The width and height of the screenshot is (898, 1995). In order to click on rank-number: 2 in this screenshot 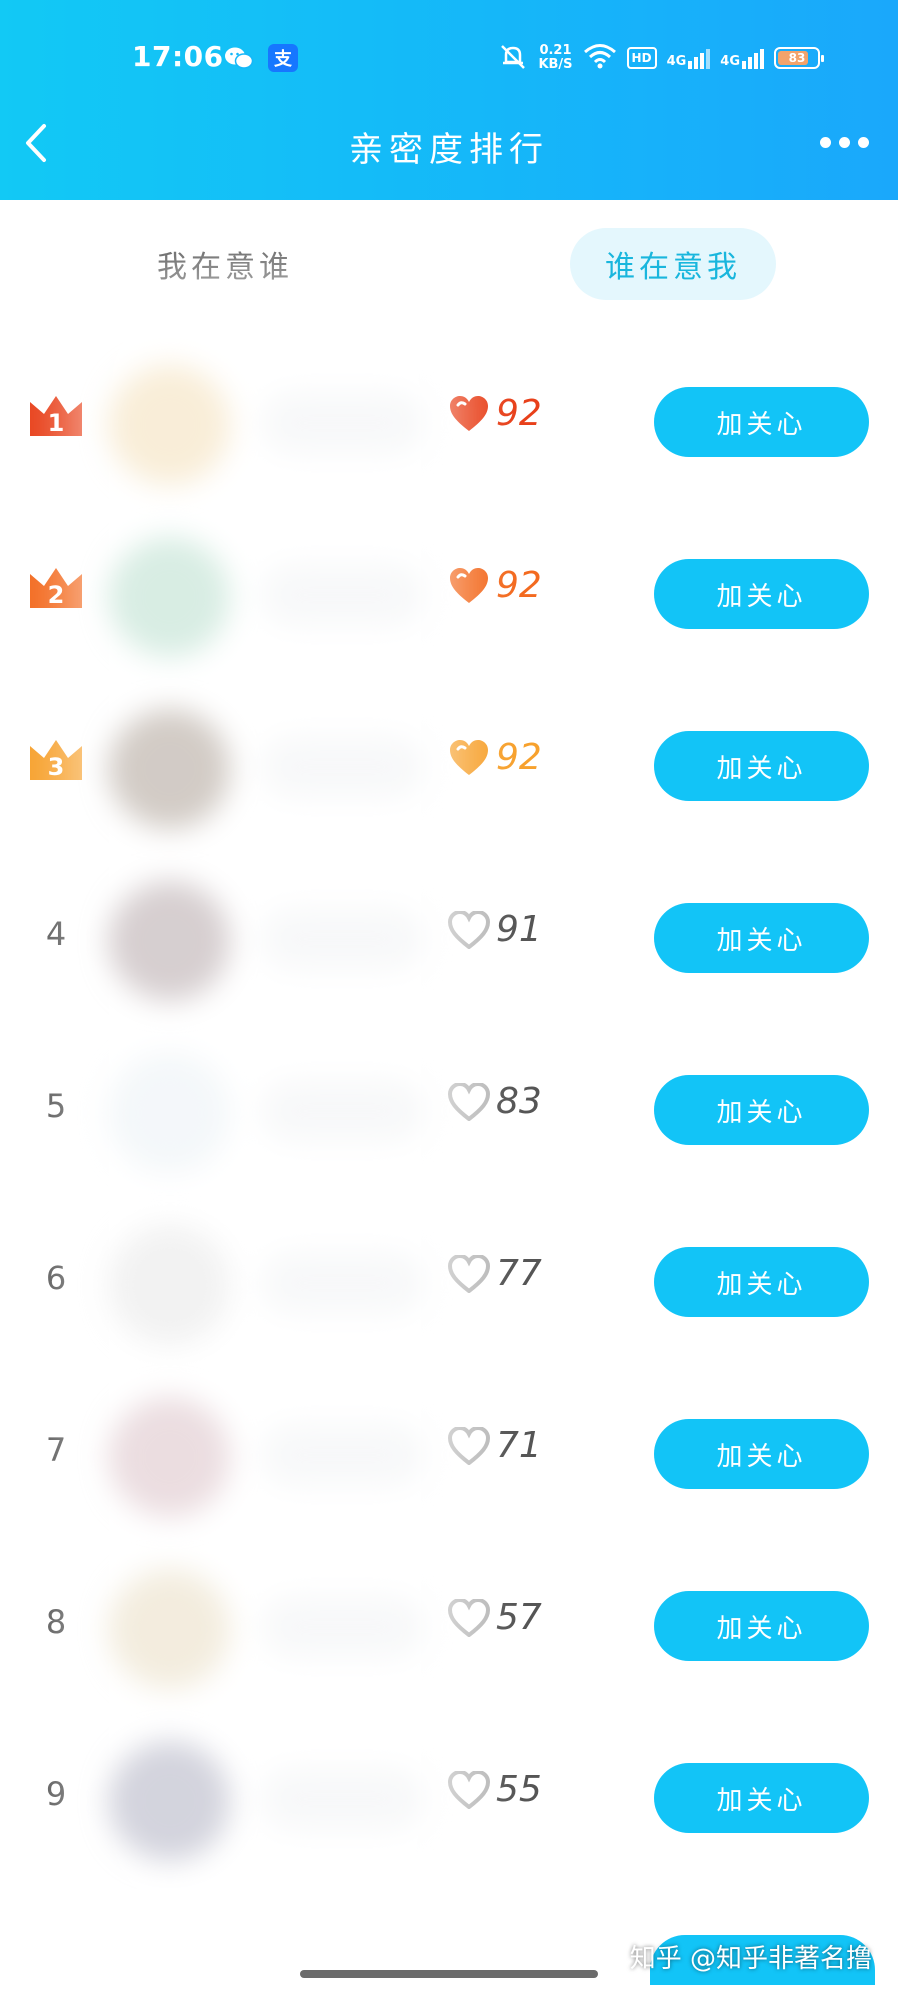, I will do `click(56, 595)`.